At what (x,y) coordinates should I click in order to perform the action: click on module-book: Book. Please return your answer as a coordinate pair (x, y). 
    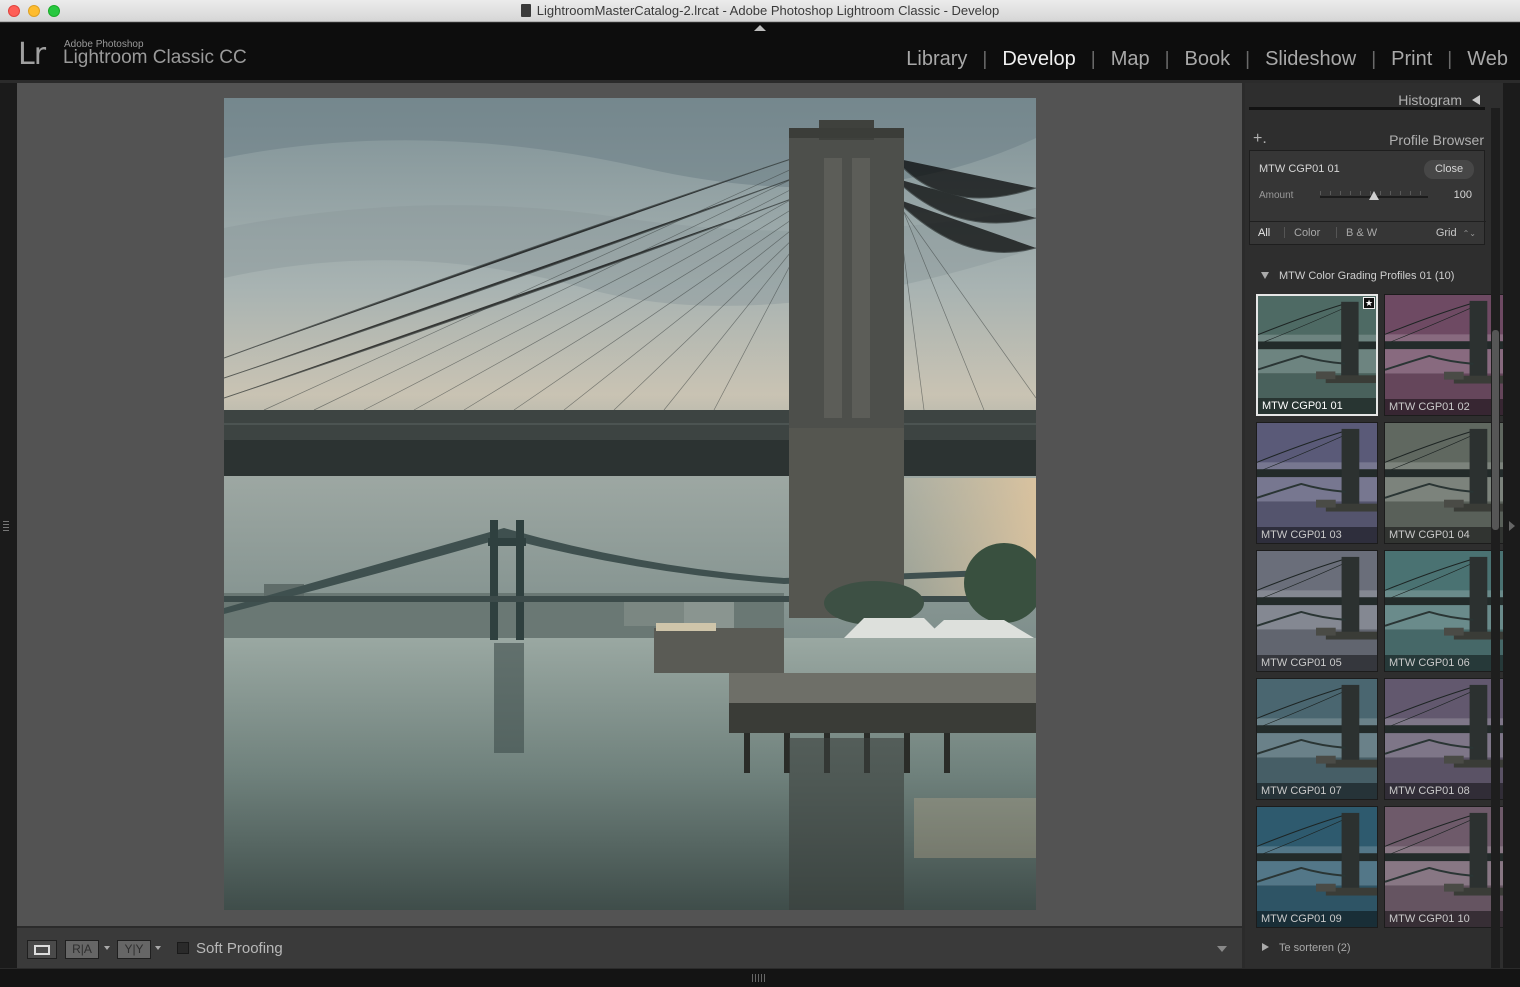
    Looking at the image, I should click on (1208, 59).